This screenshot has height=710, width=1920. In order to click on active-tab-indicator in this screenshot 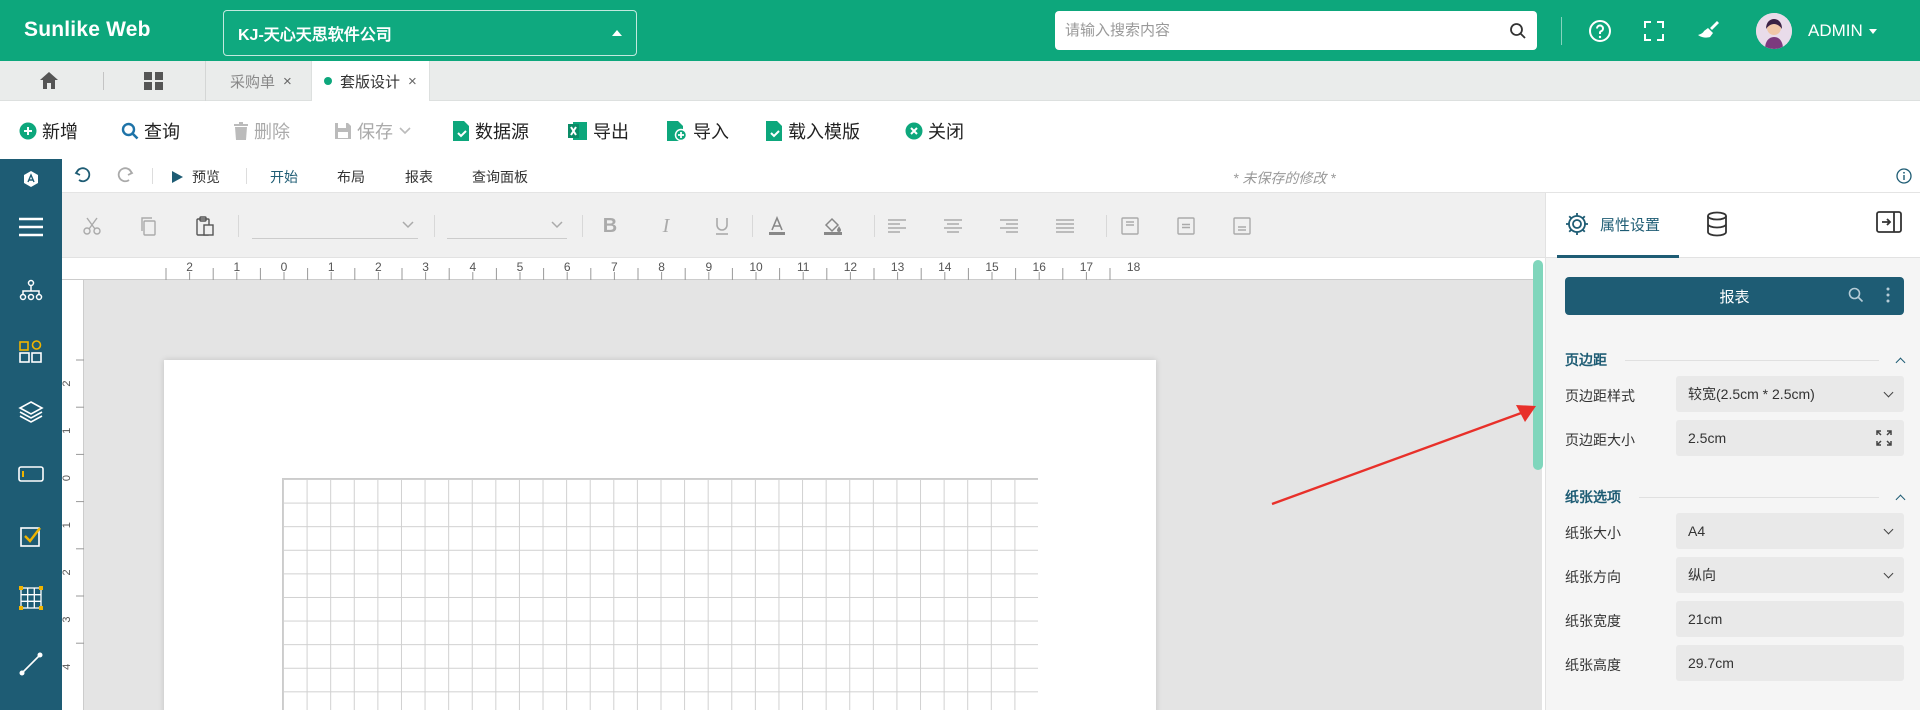, I will do `click(1618, 256)`.